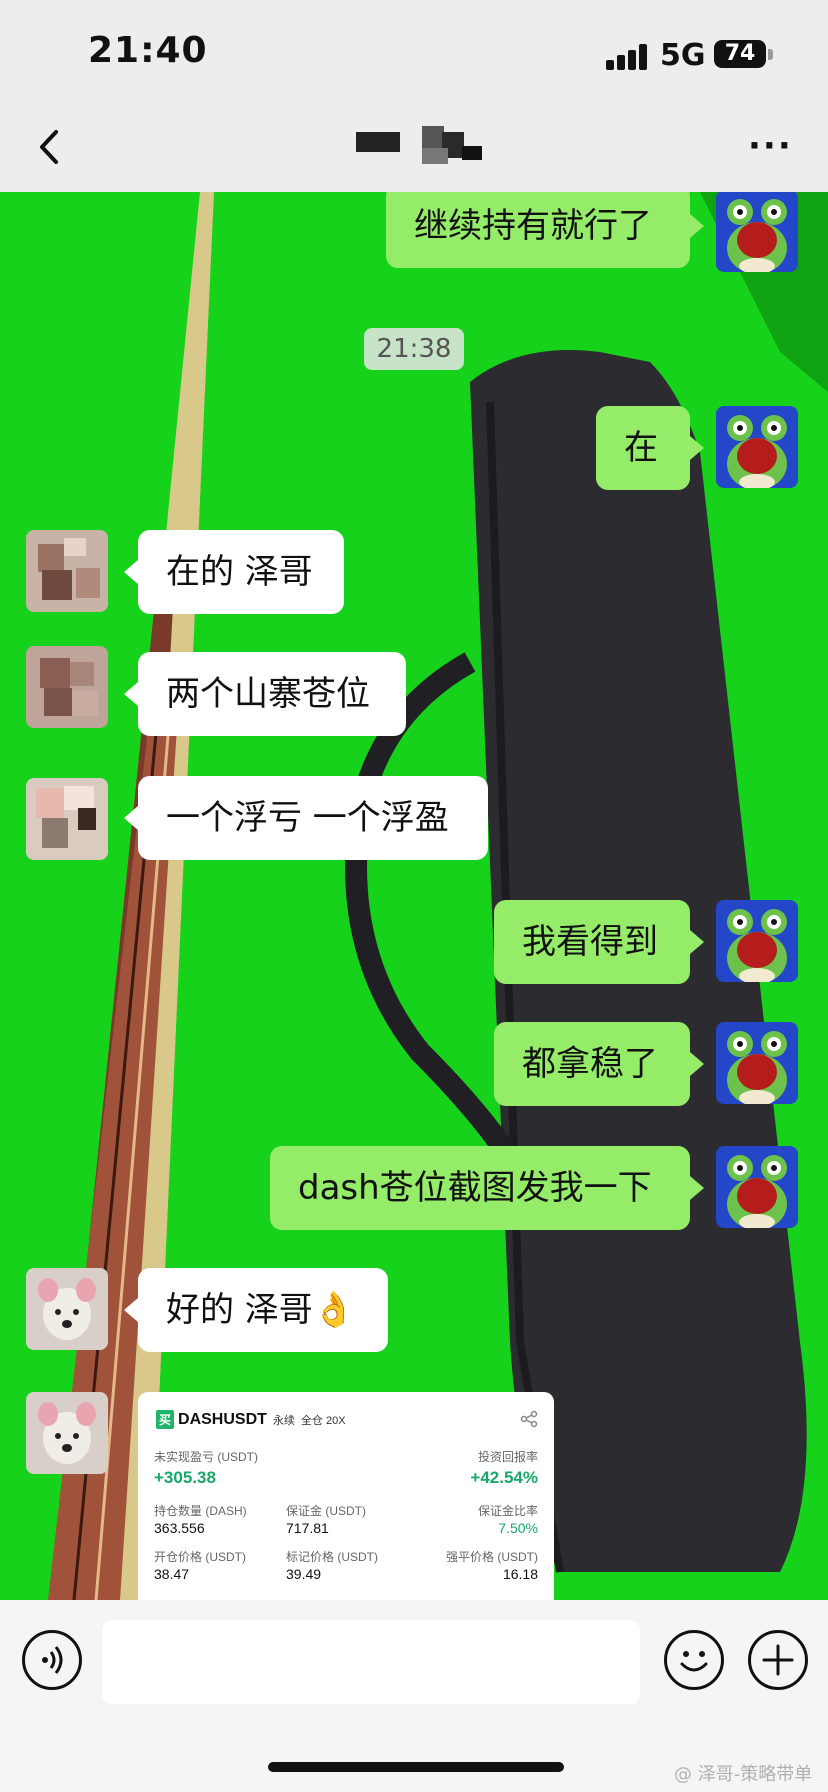 This screenshot has height=1792, width=828. What do you see at coordinates (313, 818) in the screenshot?
I see `message-bubble-contact: 一个浮亏 一个浮盈` at bounding box center [313, 818].